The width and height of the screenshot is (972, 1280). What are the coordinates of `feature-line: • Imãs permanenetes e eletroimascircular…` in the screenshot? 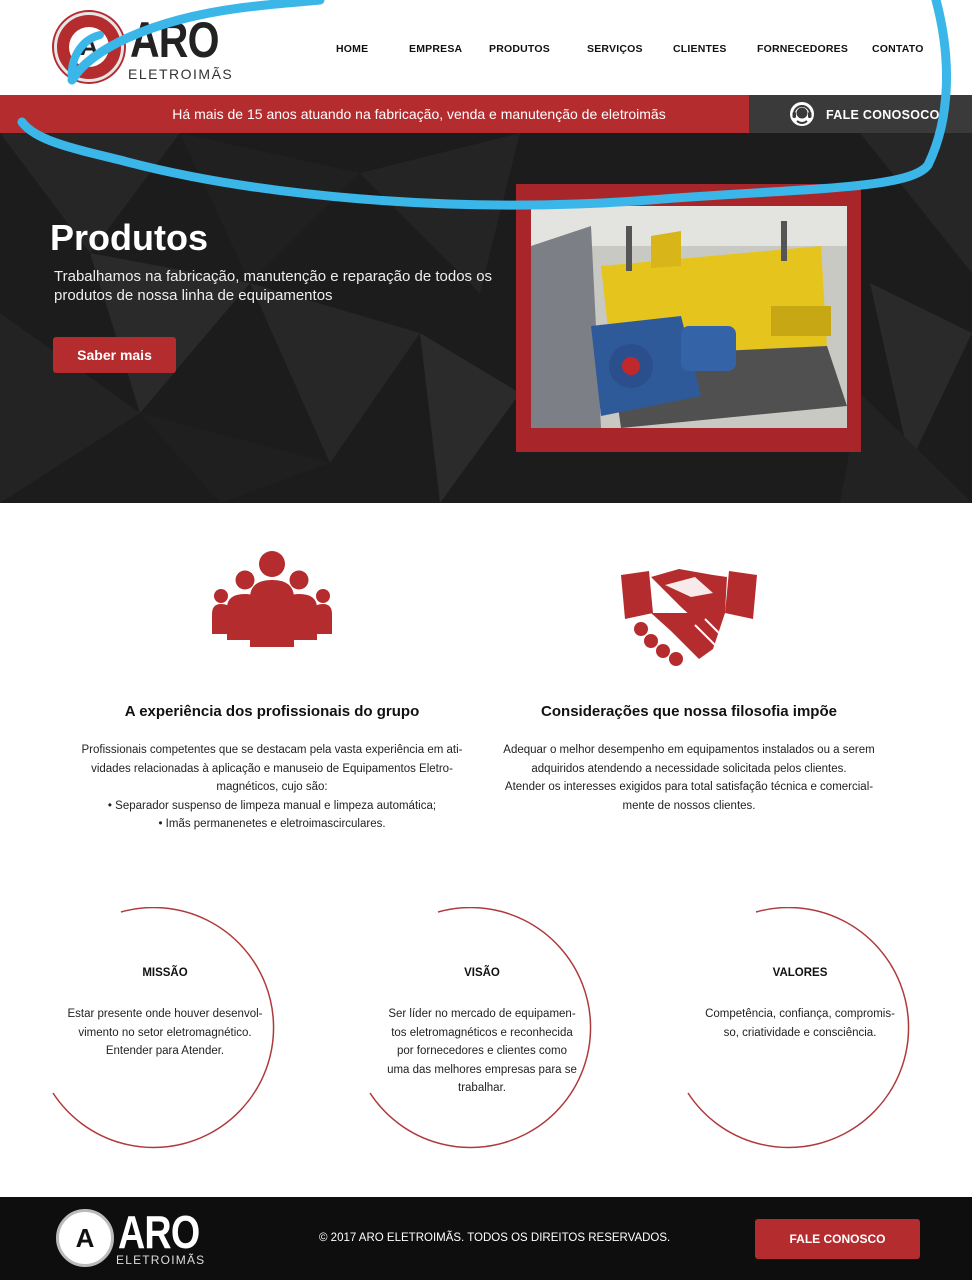 It's located at (272, 824).